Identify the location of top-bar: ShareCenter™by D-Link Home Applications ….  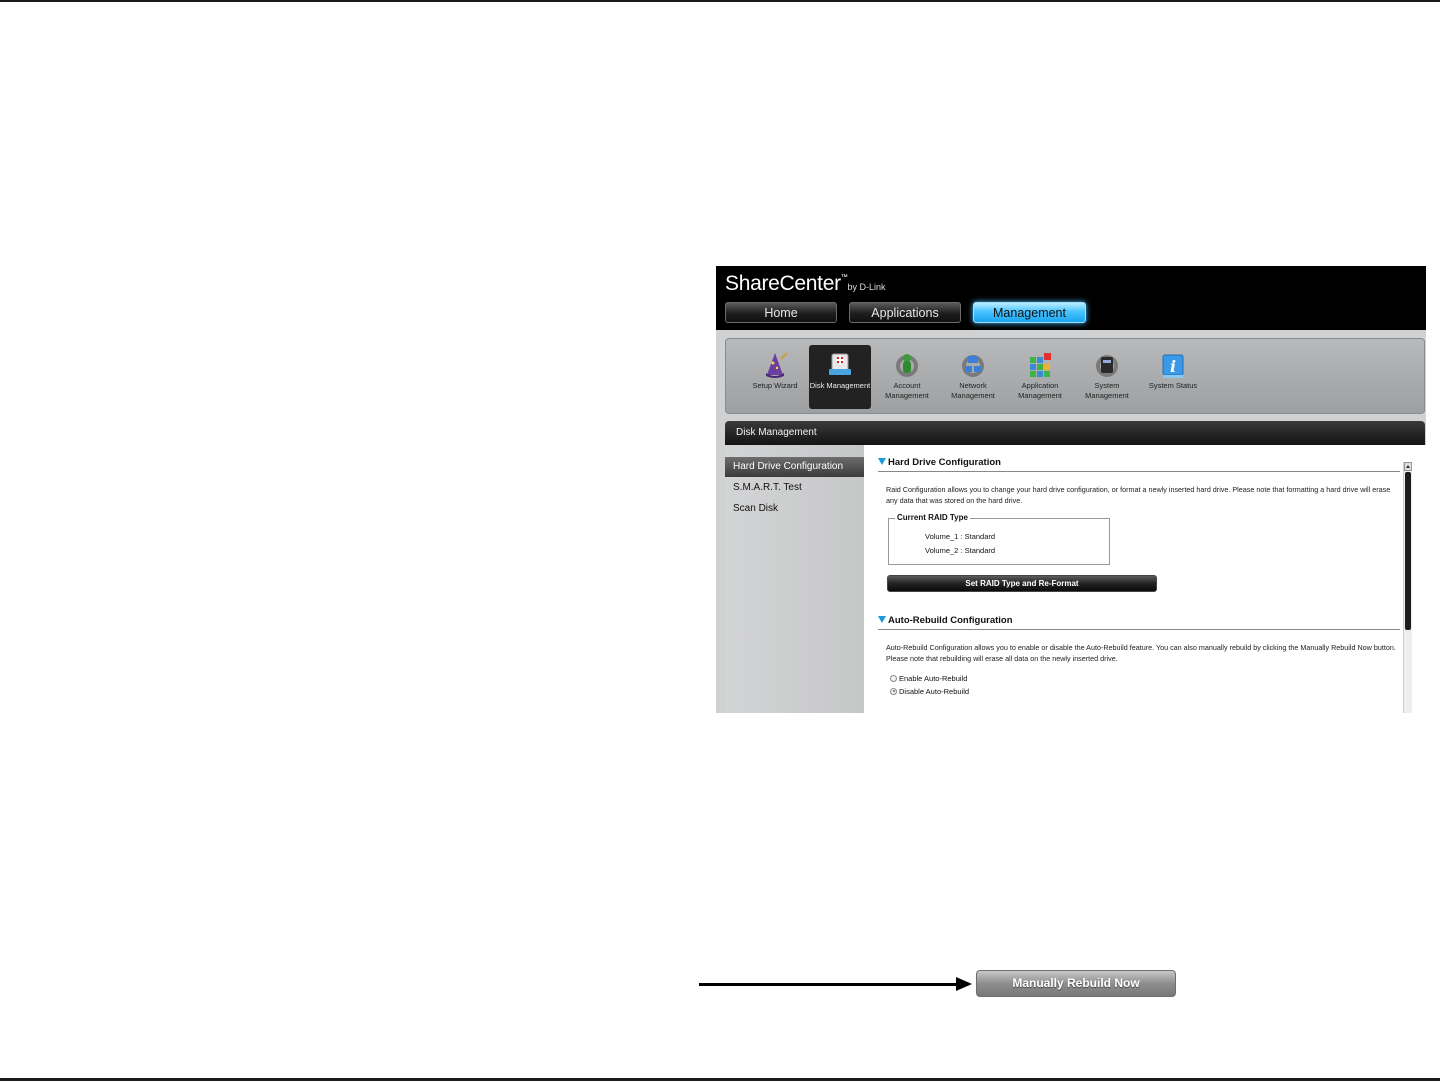
(1071, 298).